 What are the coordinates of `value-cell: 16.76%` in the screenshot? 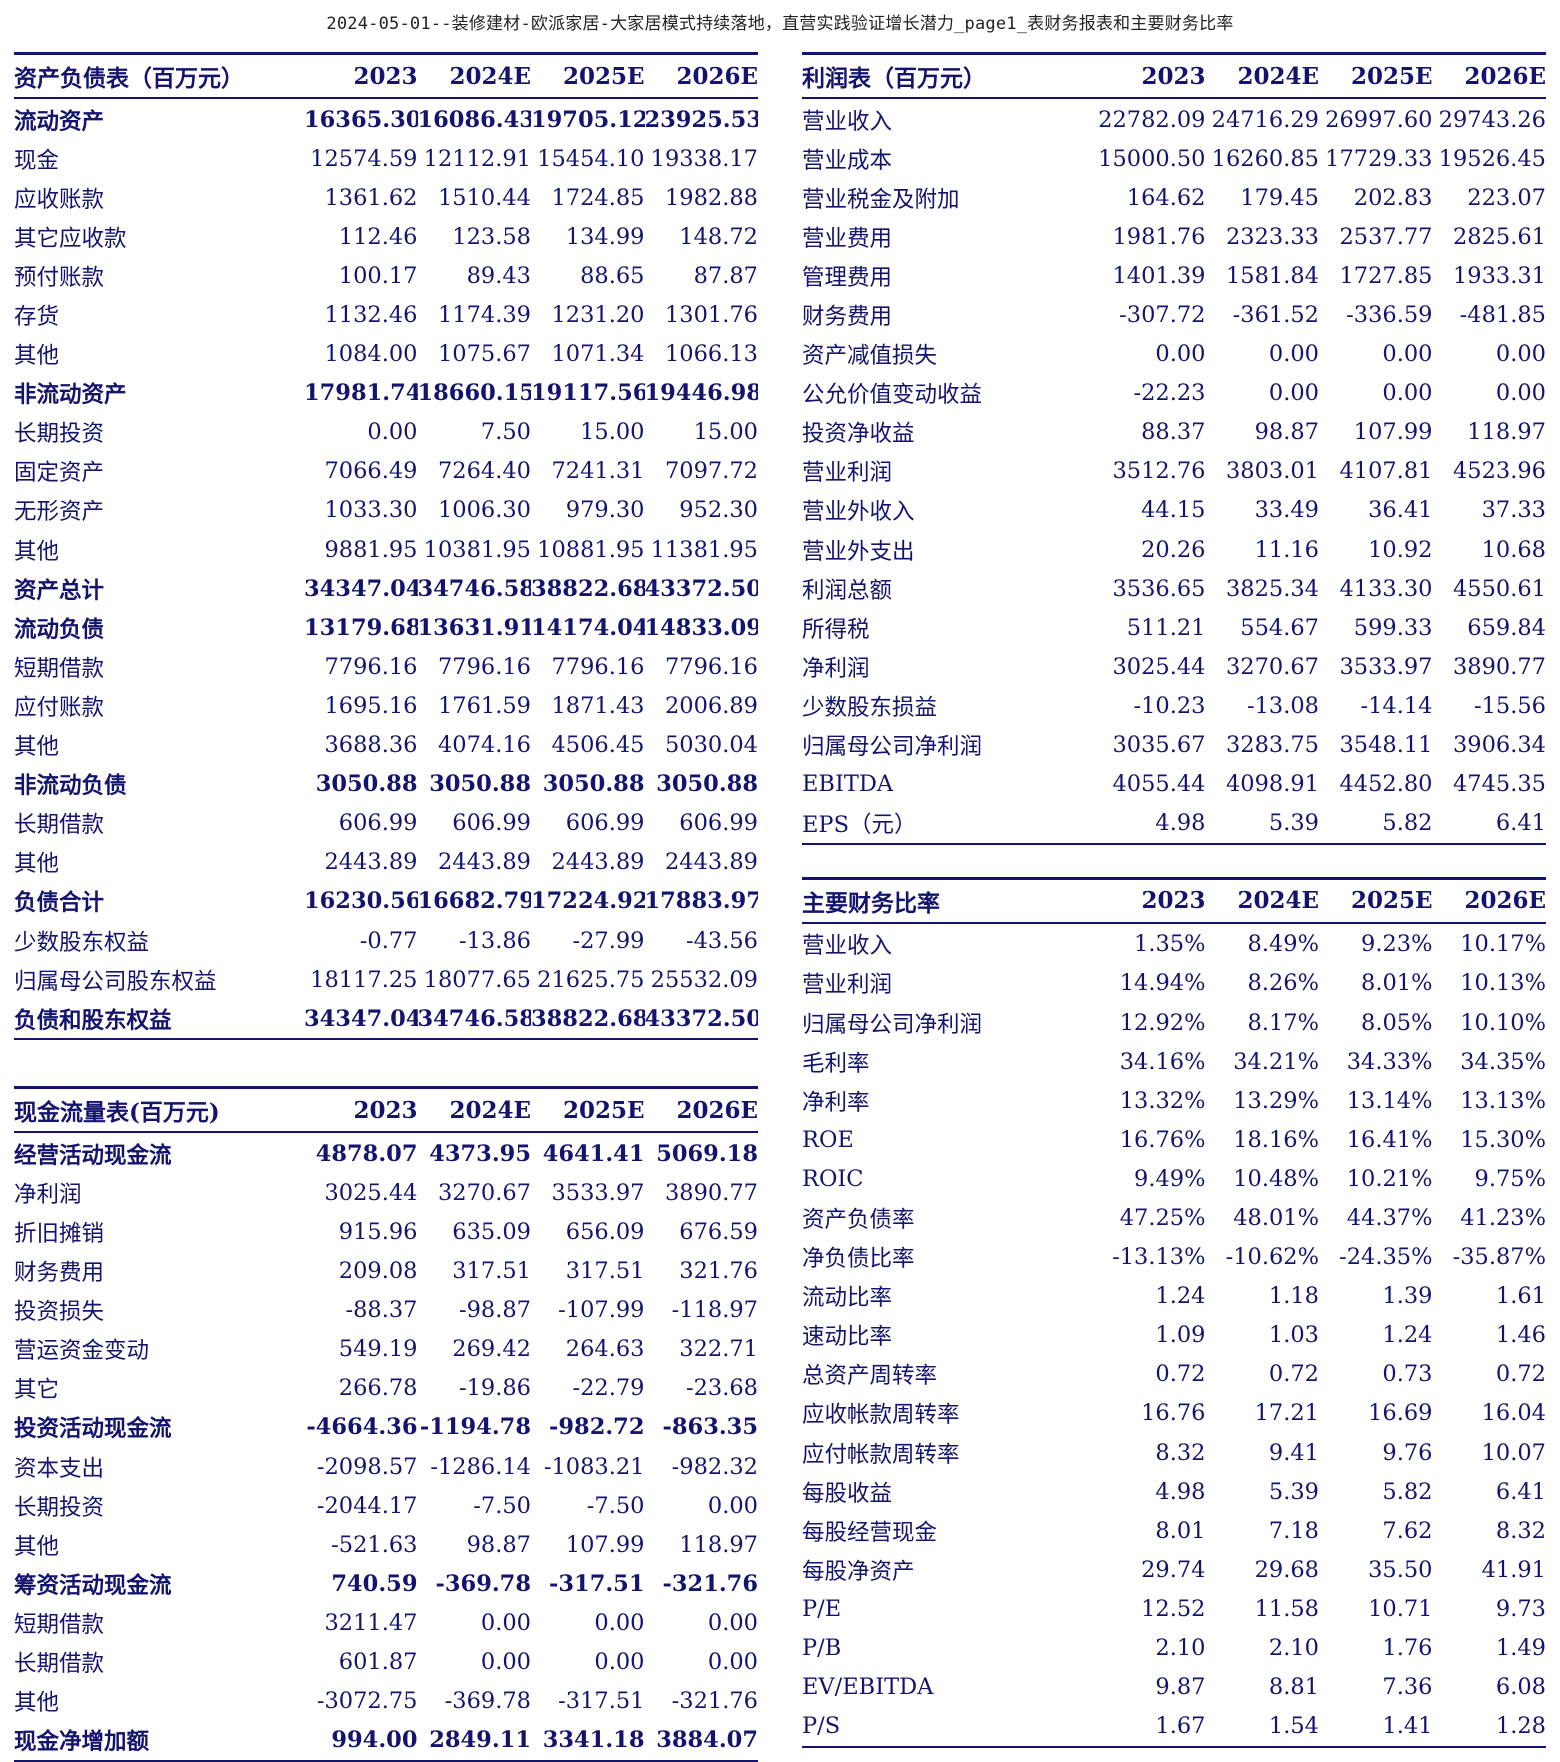 It's located at (1162, 1139).